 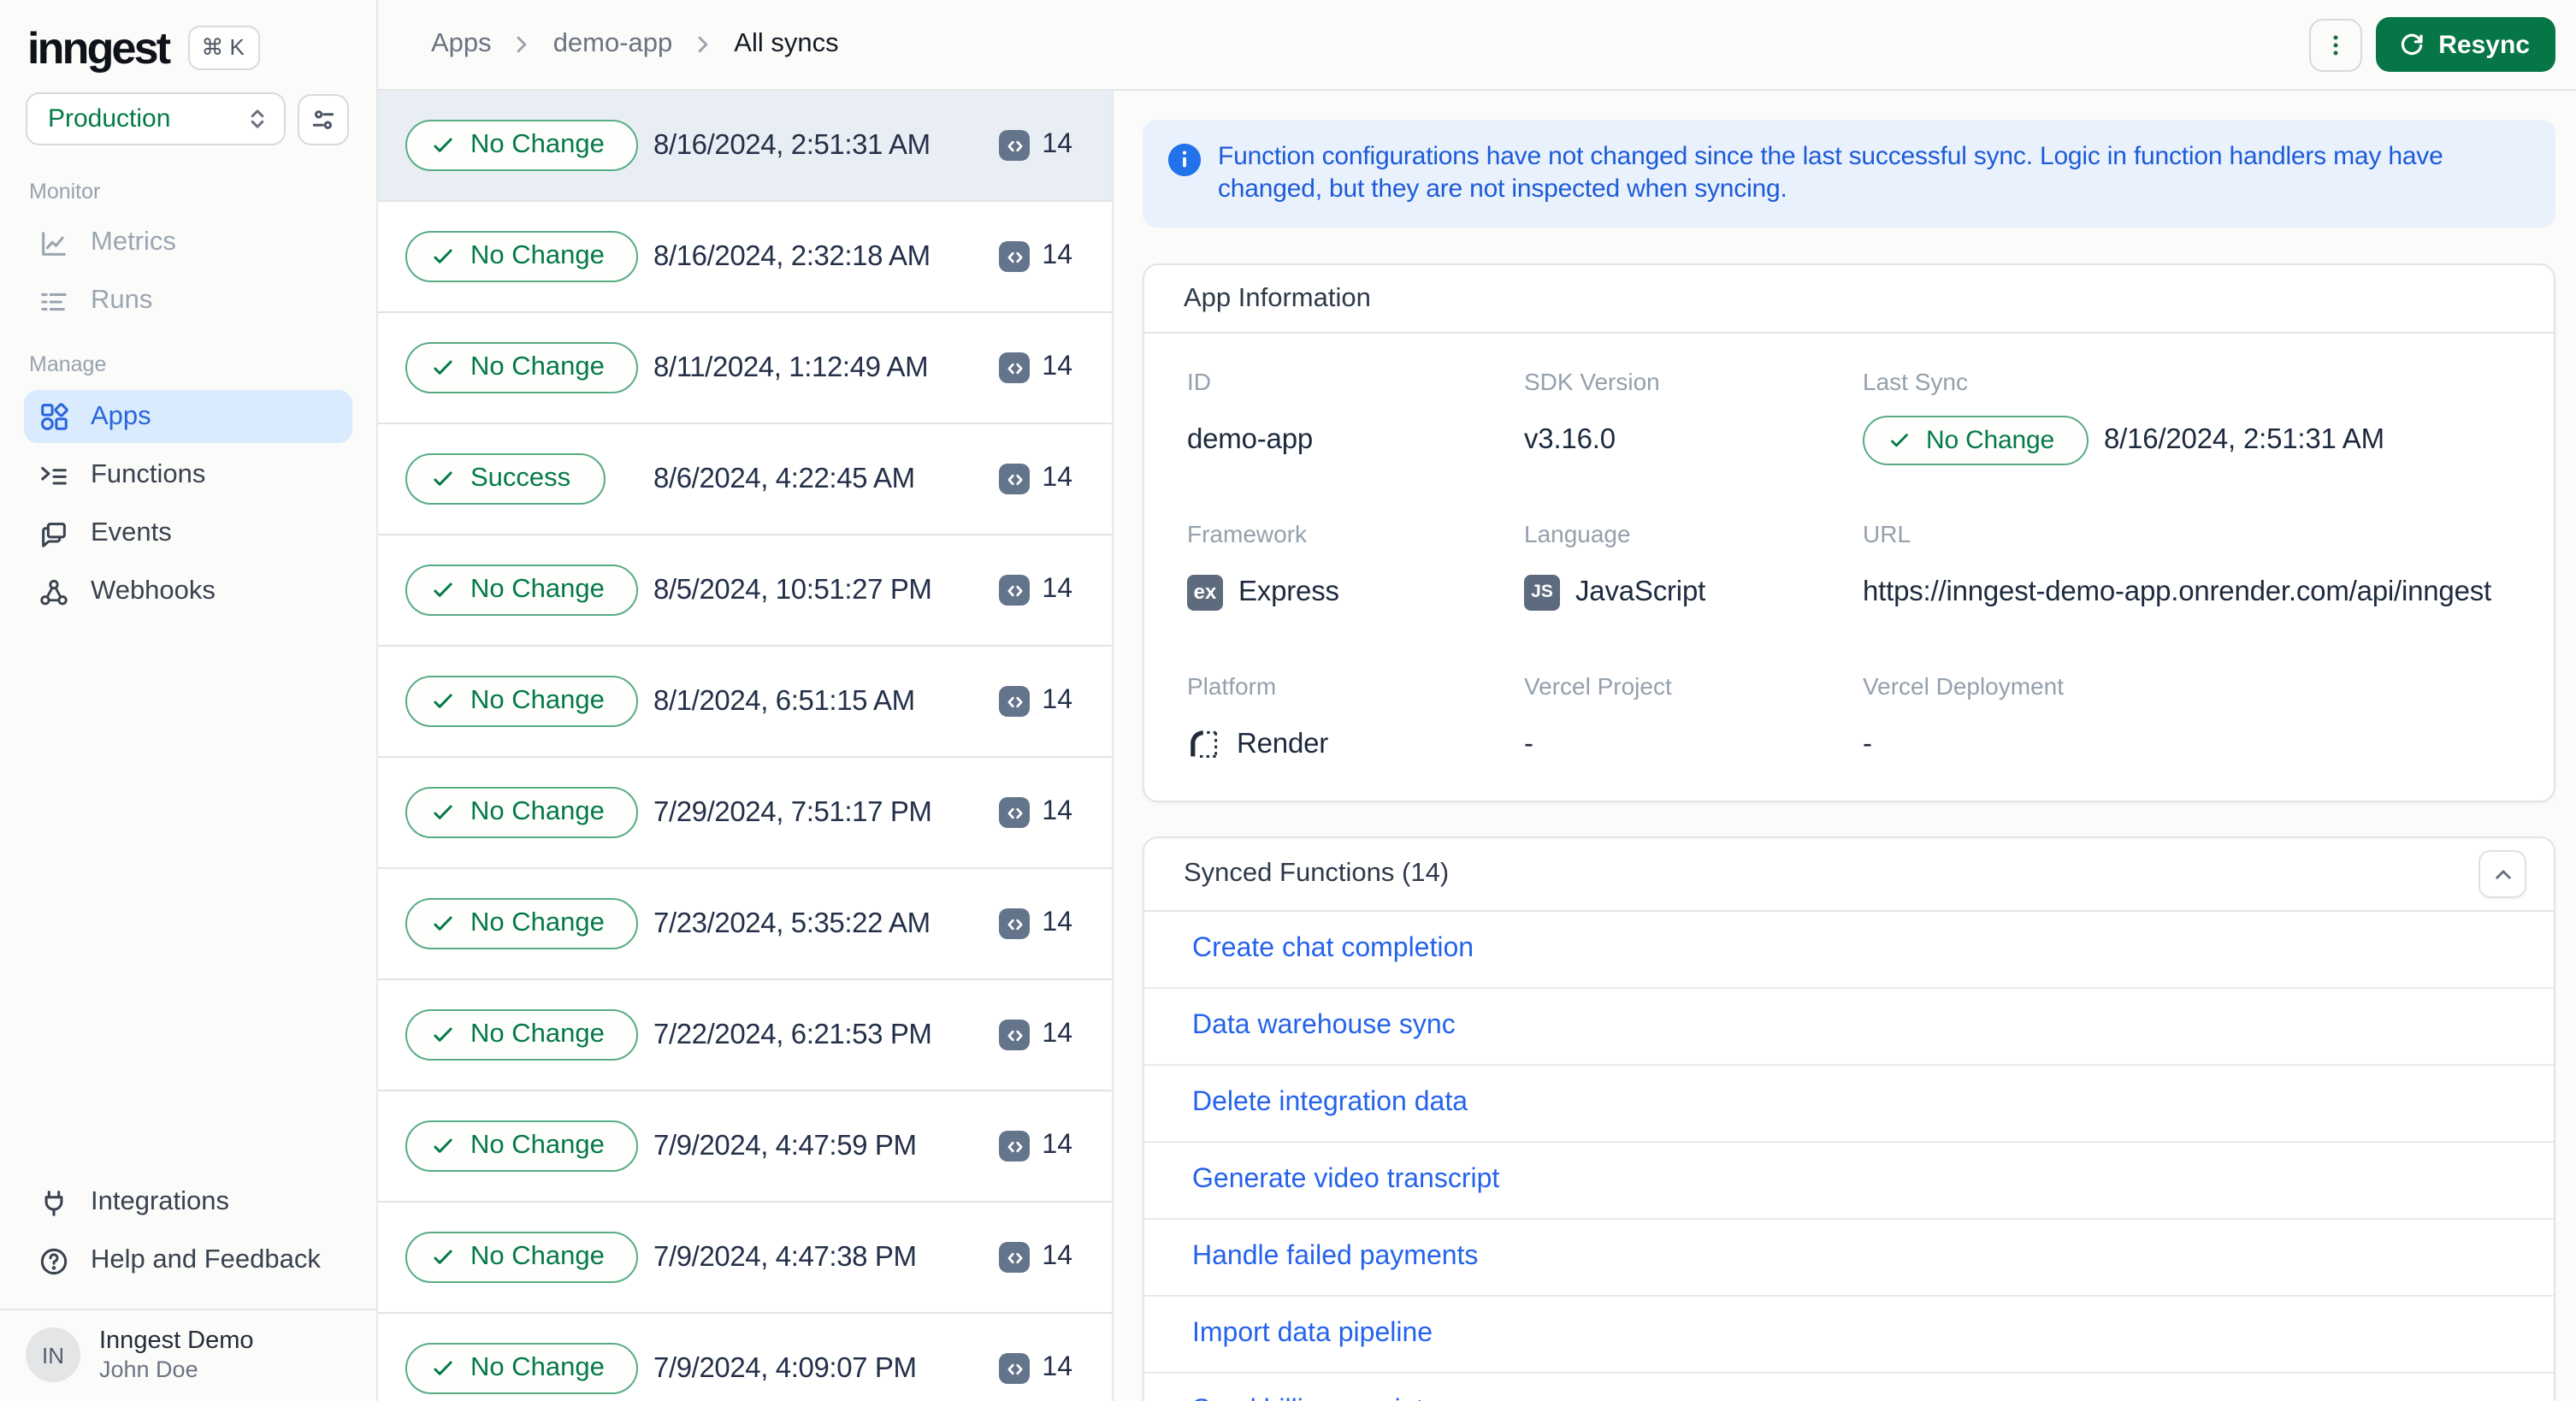 What do you see at coordinates (1598, 715) in the screenshot?
I see `field-vercel-project: Vercel Project -` at bounding box center [1598, 715].